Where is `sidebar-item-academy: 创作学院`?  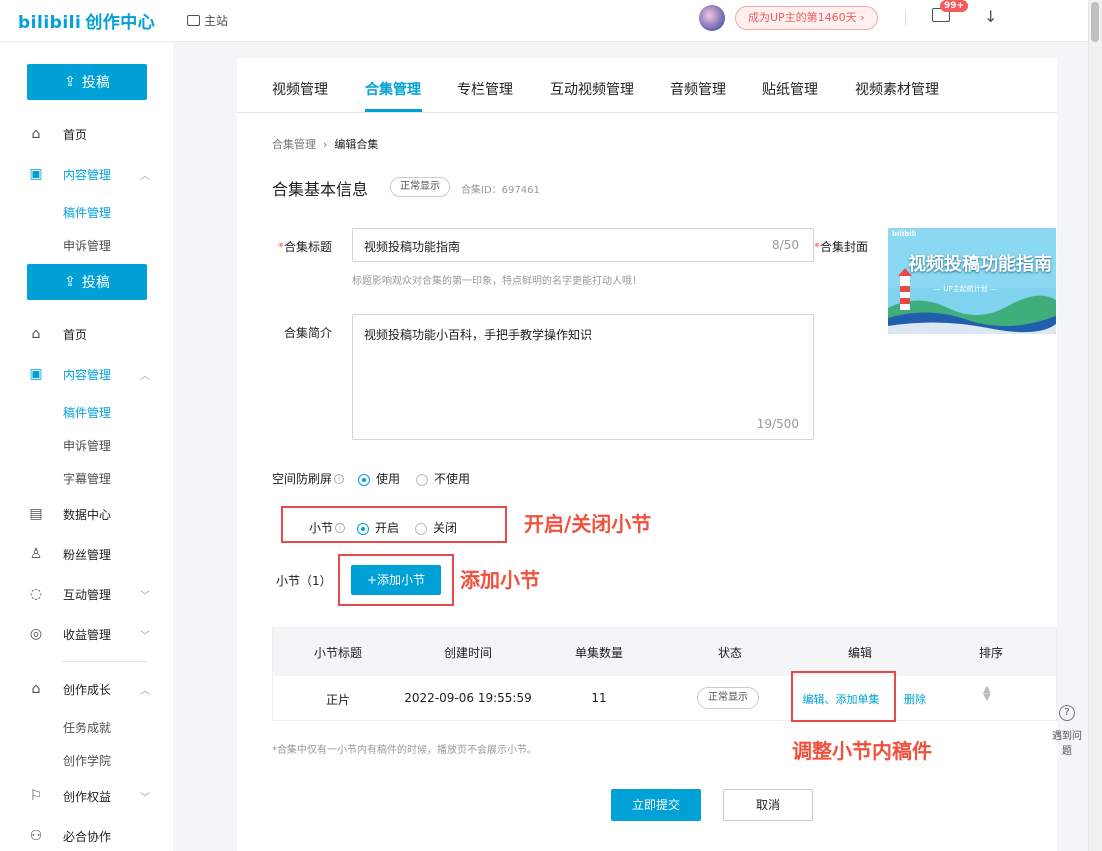 sidebar-item-academy: 创作学院 is located at coordinates (87, 760).